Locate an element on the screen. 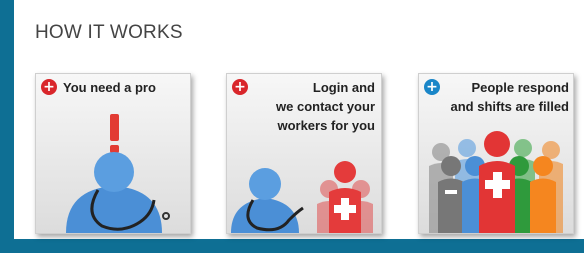 This screenshot has width=584, height=253. step-caption-line: workers for you is located at coordinates (326, 125).